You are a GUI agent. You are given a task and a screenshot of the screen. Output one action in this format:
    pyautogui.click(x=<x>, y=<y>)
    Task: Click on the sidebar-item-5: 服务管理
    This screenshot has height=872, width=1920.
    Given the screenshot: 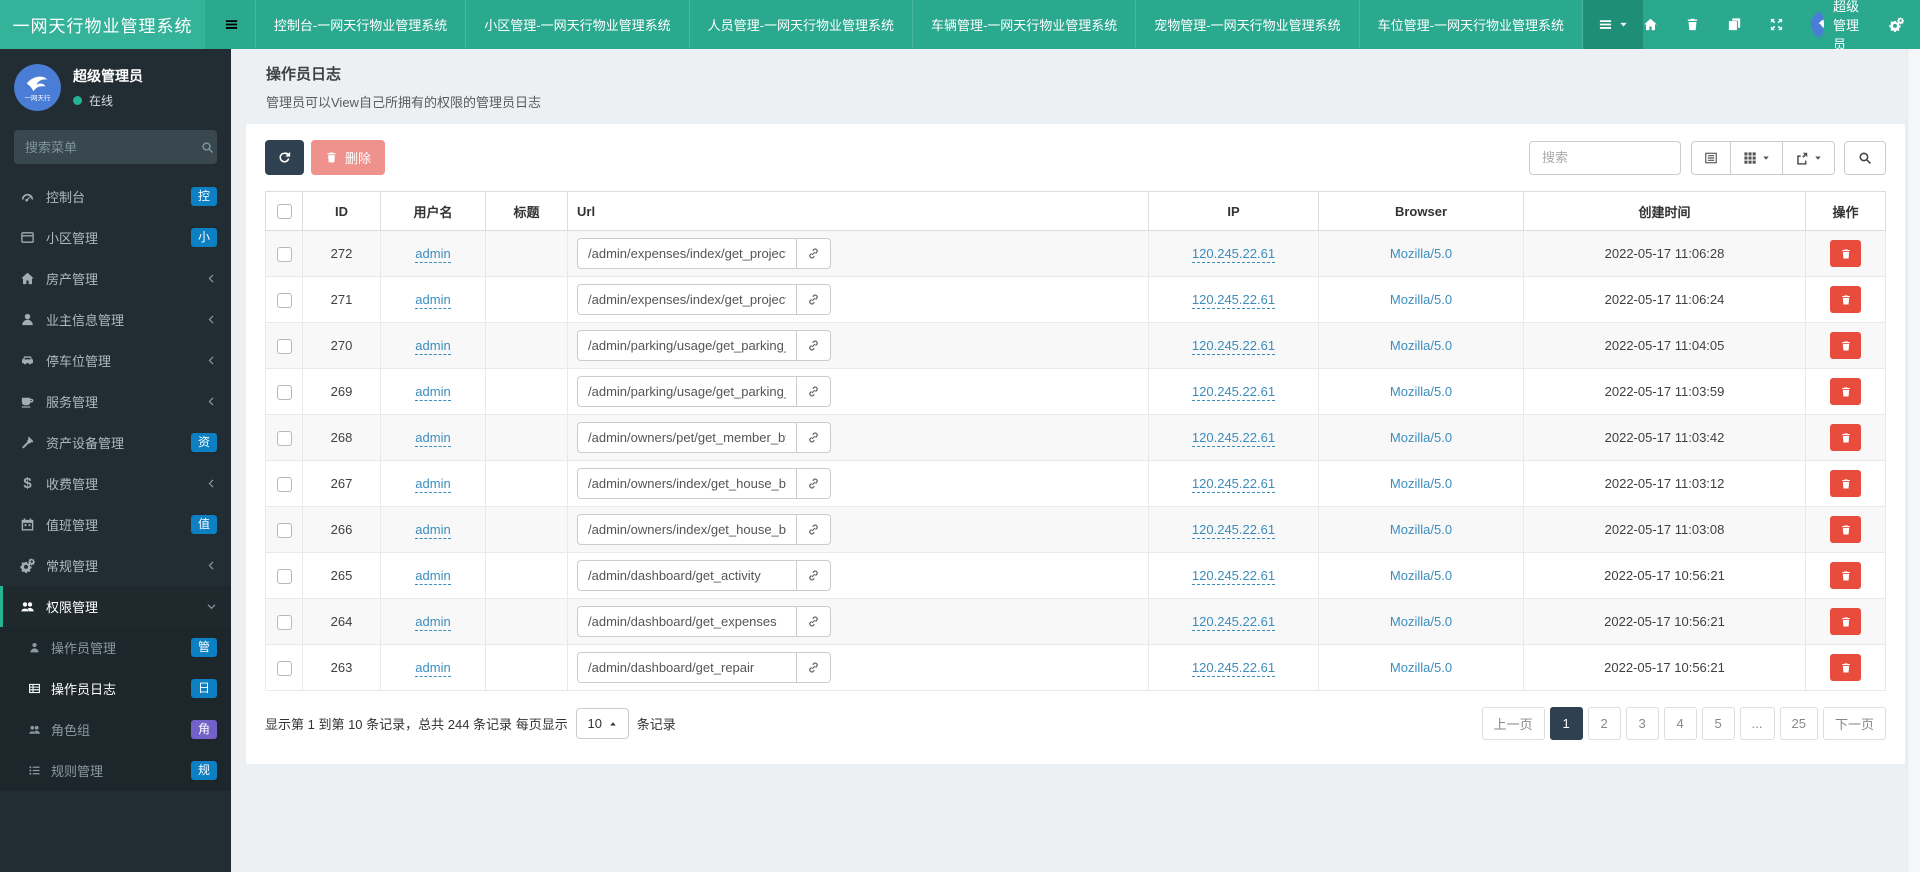 What is the action you would take?
    pyautogui.click(x=115, y=401)
    